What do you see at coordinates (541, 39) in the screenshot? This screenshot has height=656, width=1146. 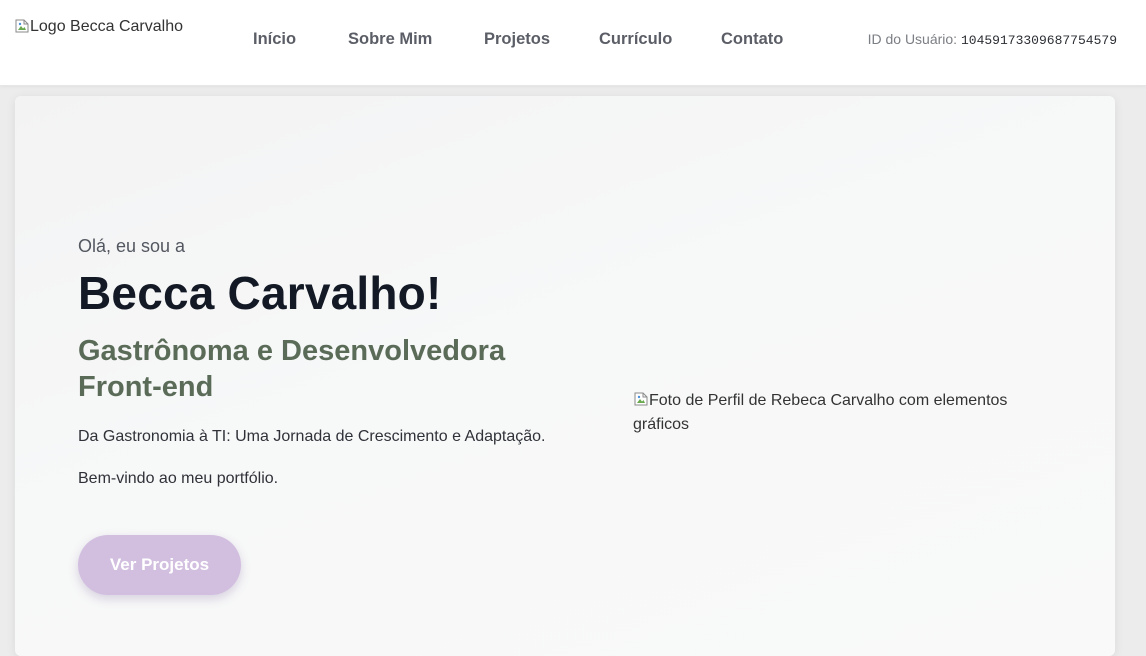 I see `nav-item-projetos: Projetos` at bounding box center [541, 39].